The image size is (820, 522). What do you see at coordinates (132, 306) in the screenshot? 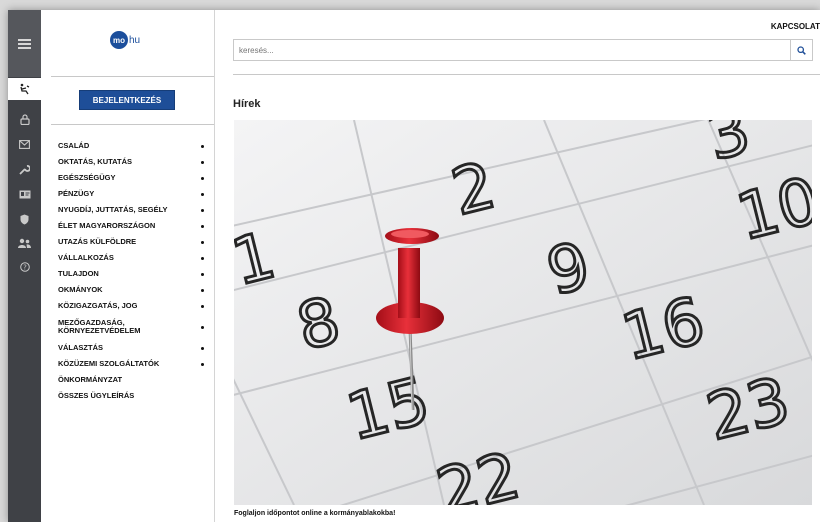
I see `menu-item-kozigazgatas: KÖZIGAZGATÁS, JOG` at bounding box center [132, 306].